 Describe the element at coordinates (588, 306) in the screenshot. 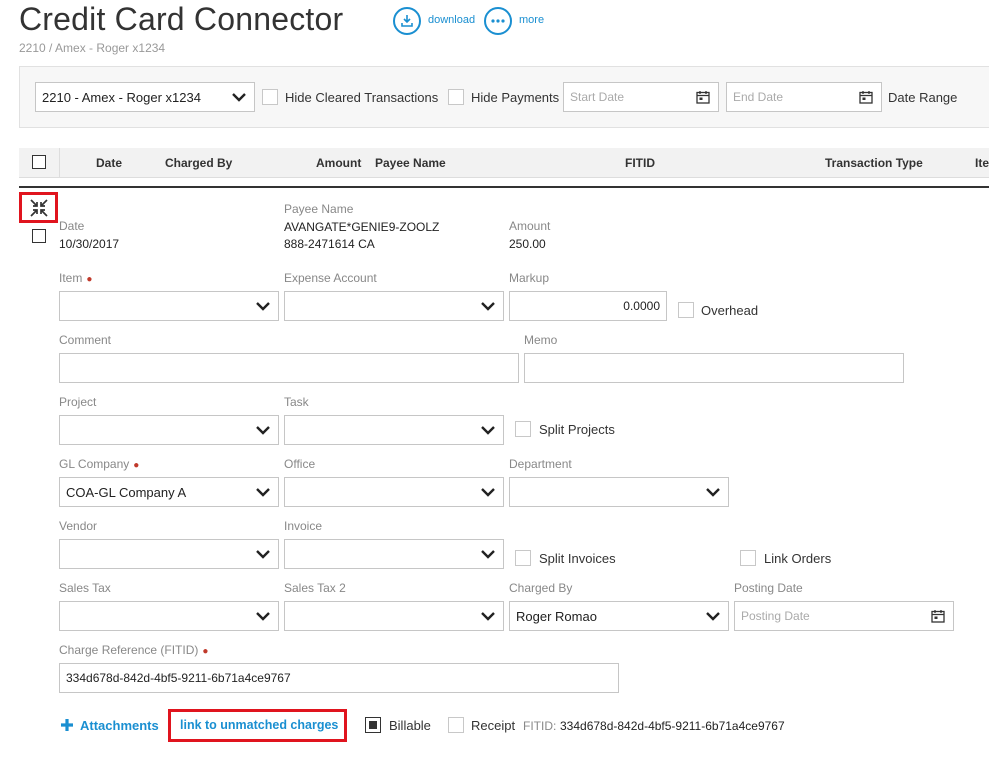

I see `markup-input: 0.0000` at that location.